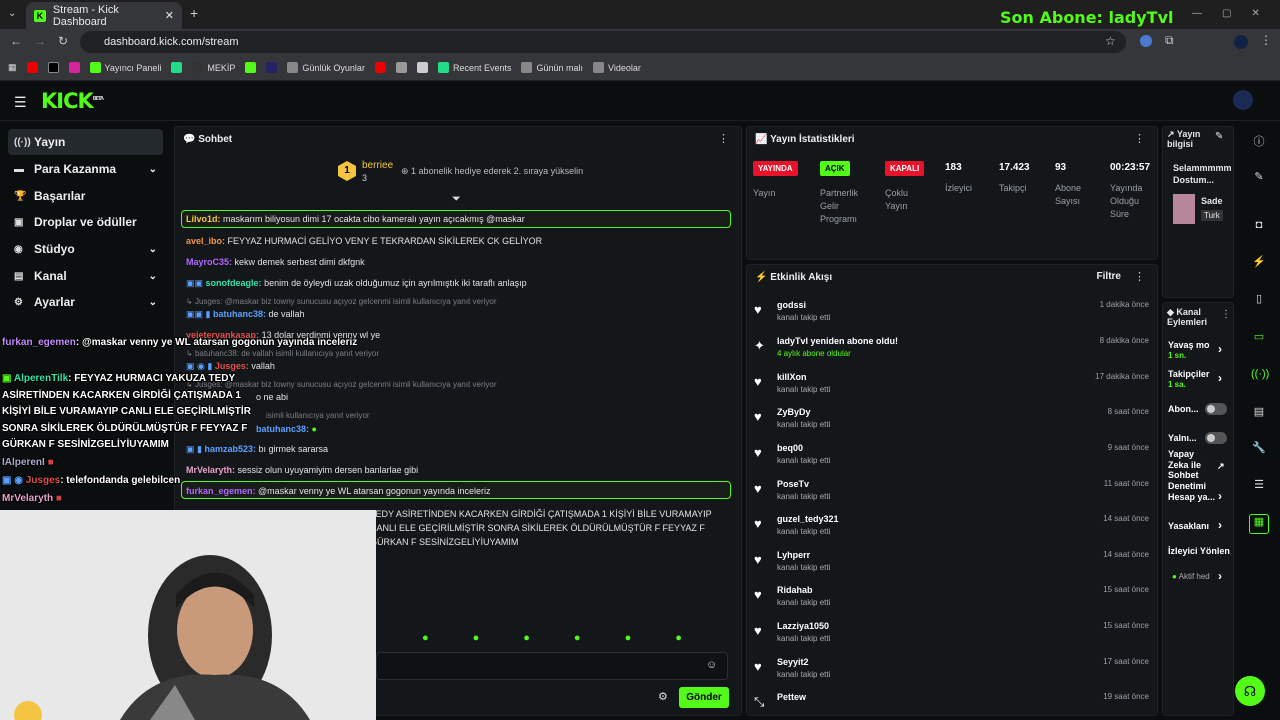 The width and height of the screenshot is (1280, 720). Describe the element at coordinates (74, 67) in the screenshot. I see `bookmark-instagram` at that location.